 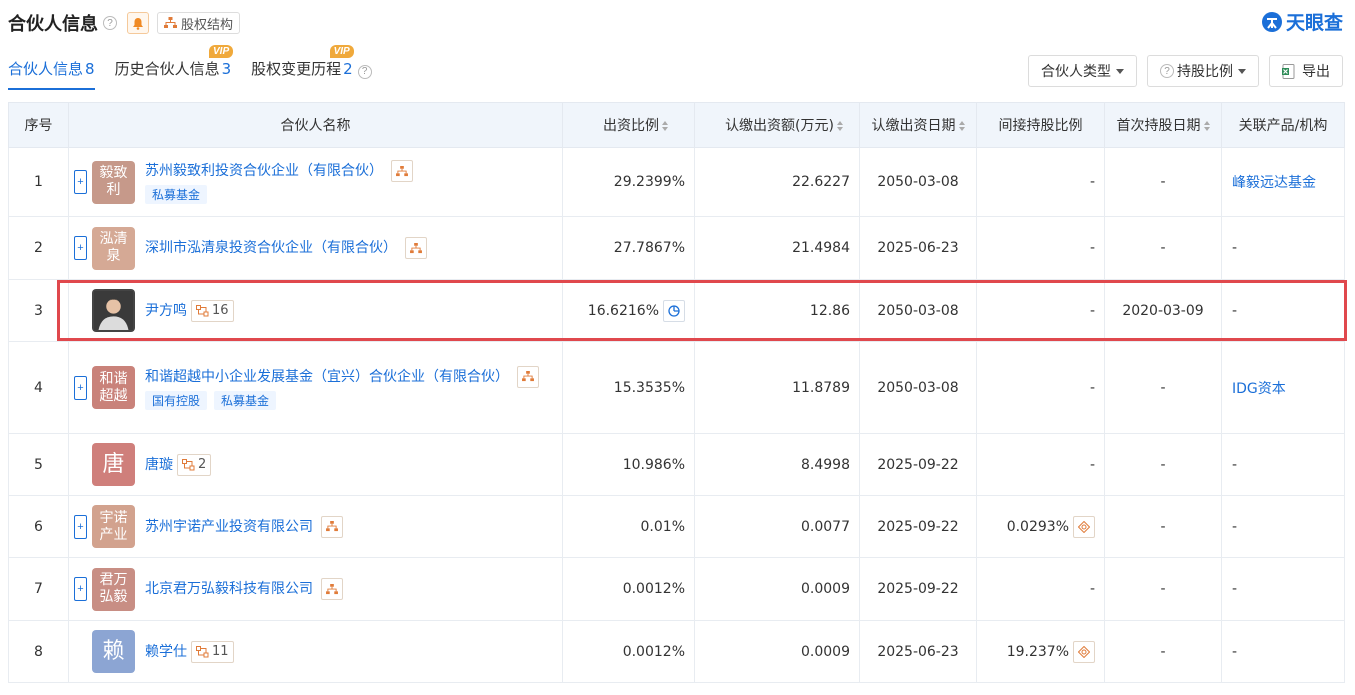 What do you see at coordinates (1306, 71) in the screenshot?
I see `export-button: 导出` at bounding box center [1306, 71].